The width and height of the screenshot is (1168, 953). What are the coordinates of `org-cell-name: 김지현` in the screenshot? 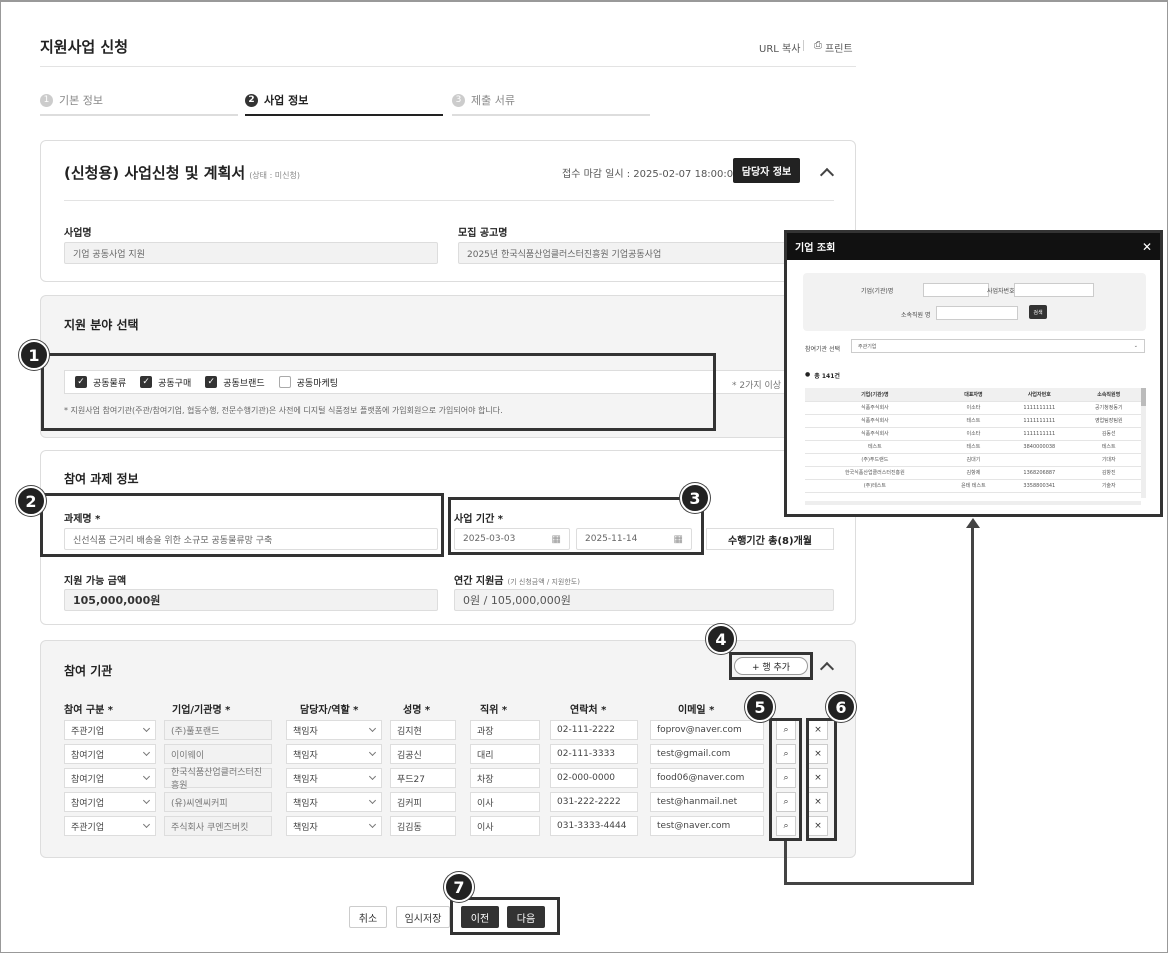 It's located at (423, 730).